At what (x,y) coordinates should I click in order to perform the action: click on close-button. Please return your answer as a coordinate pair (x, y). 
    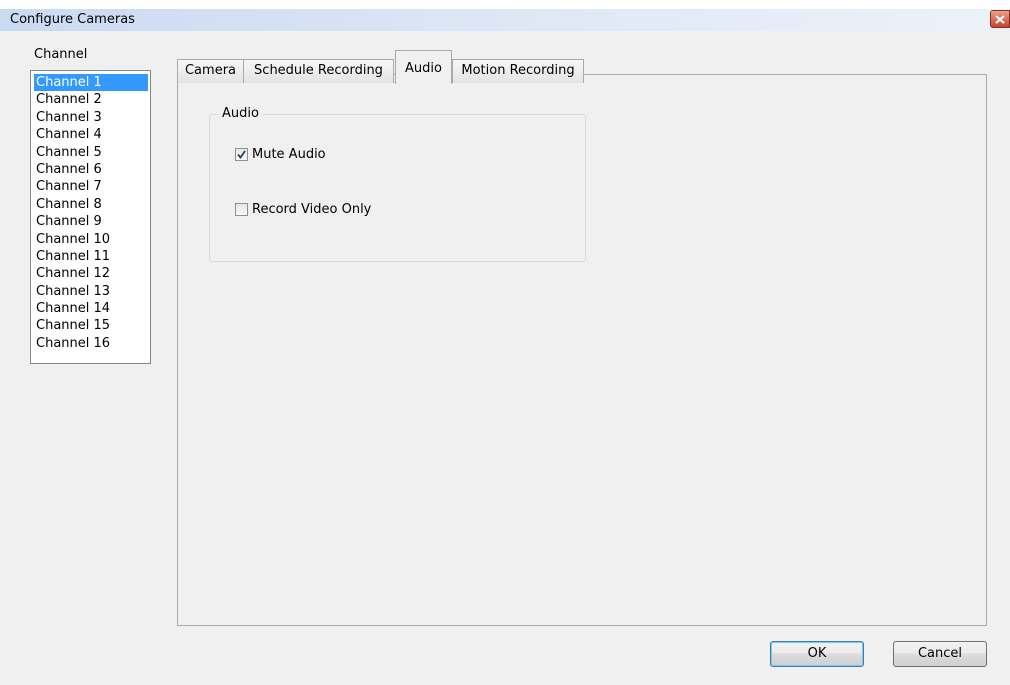
    Looking at the image, I should click on (1000, 19).